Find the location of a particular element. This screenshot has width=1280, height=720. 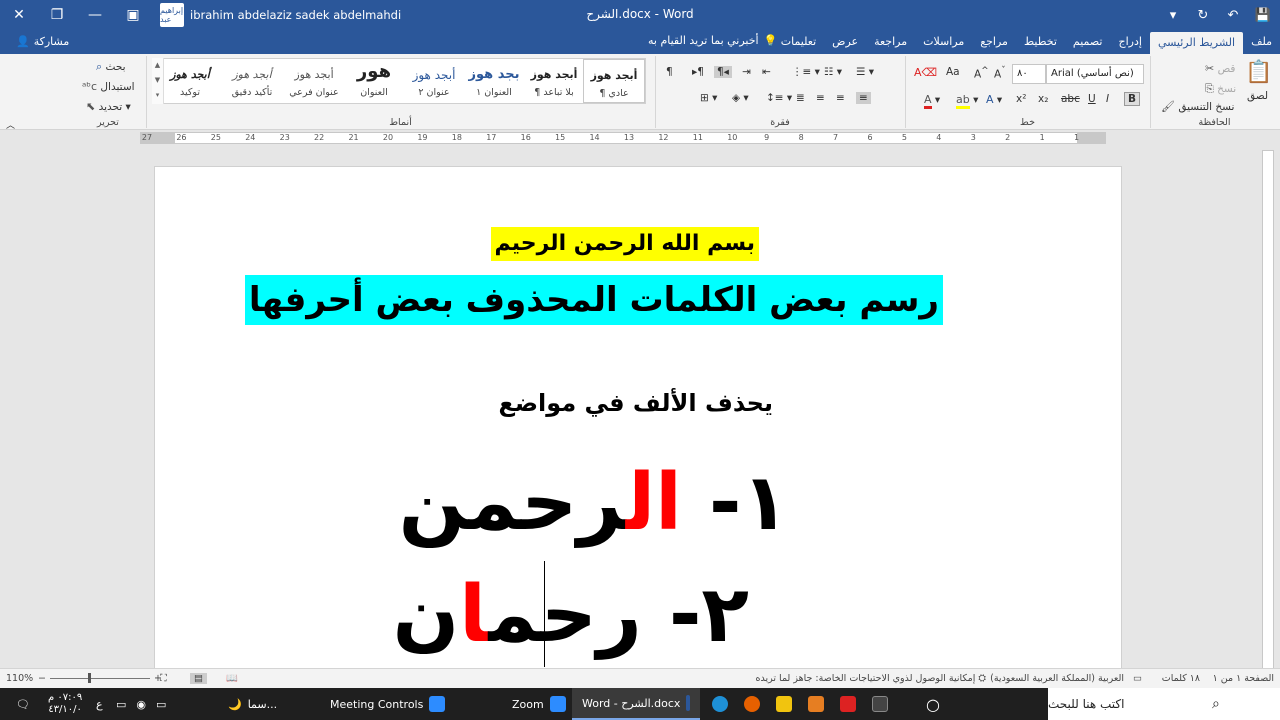

proofing-icon: ▭ is located at coordinates (1137, 678).